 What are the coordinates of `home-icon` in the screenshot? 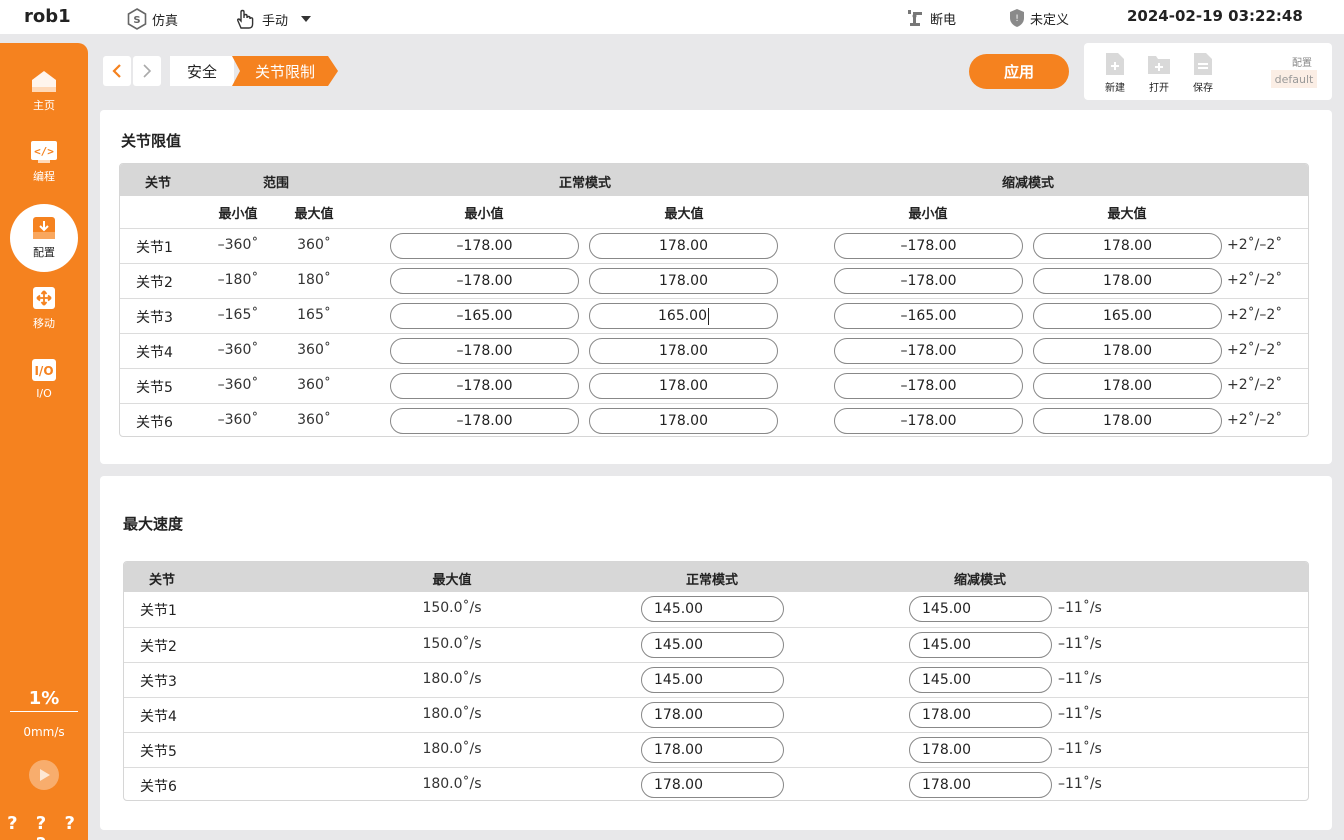 It's located at (44, 81).